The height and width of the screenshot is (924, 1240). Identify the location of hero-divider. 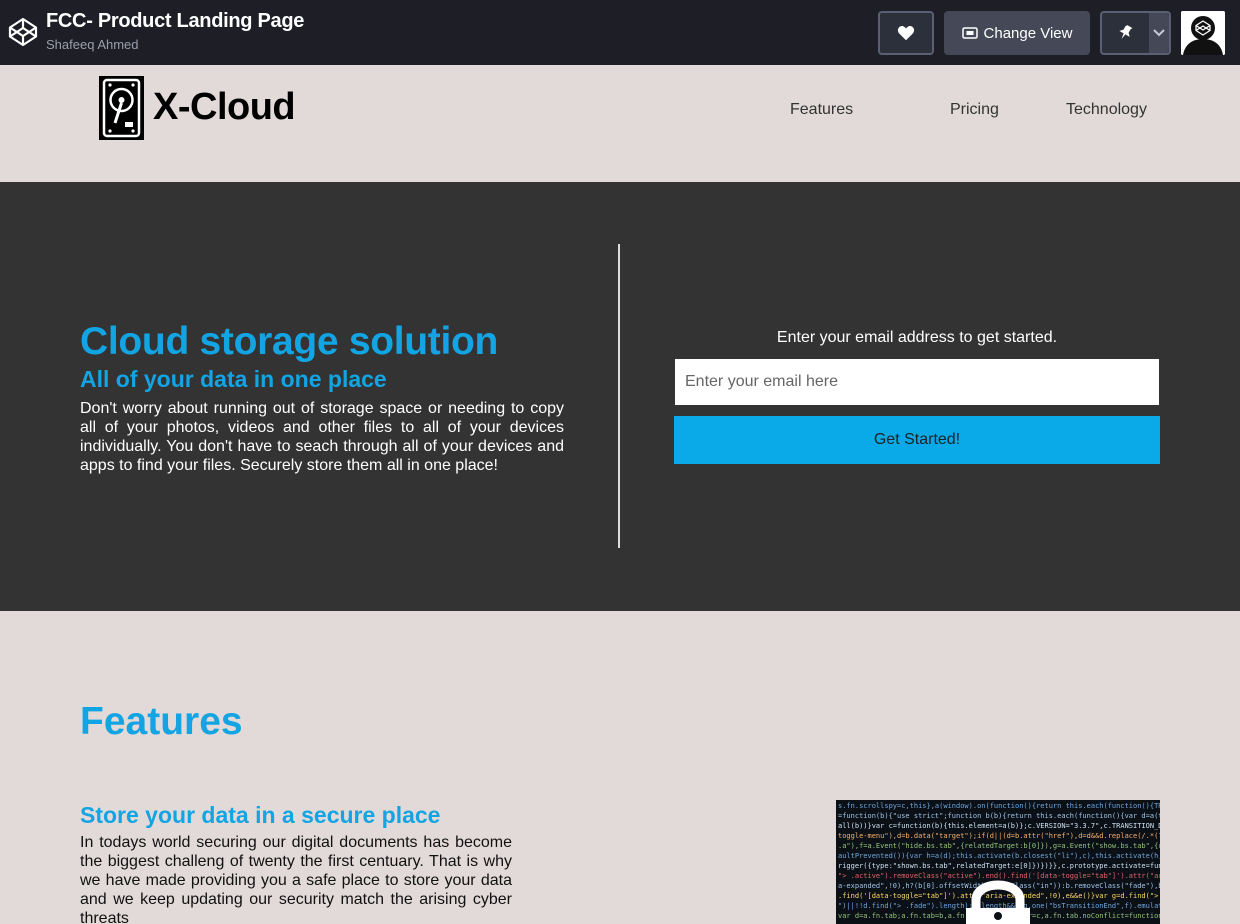
(619, 396).